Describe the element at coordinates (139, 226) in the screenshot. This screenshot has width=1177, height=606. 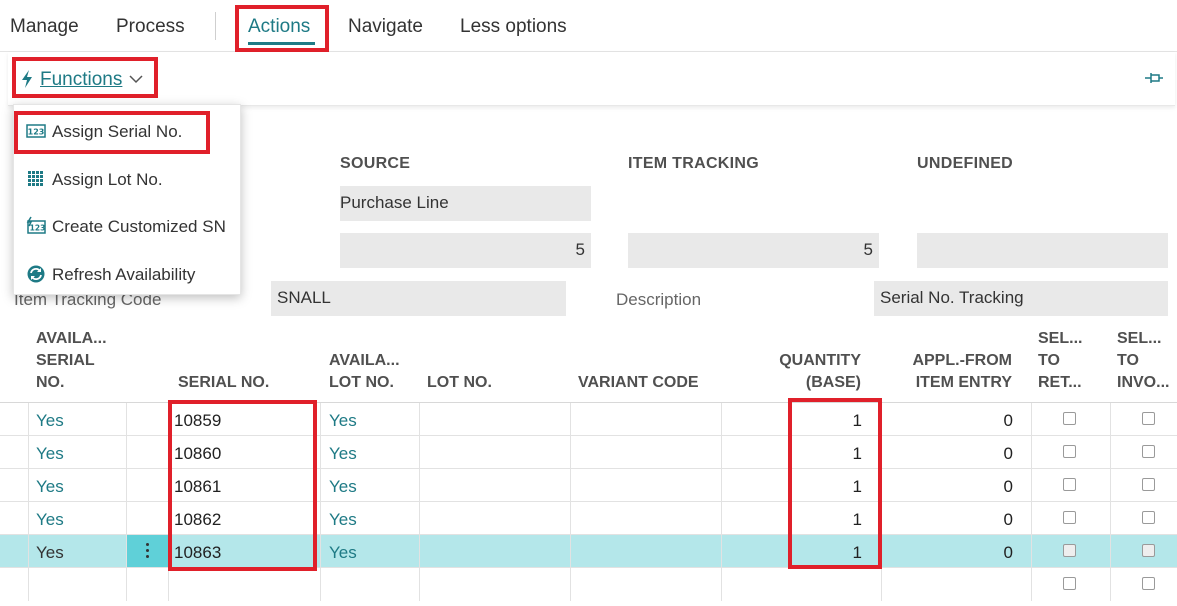
I see `menu-item-label: Create Customized SN` at that location.